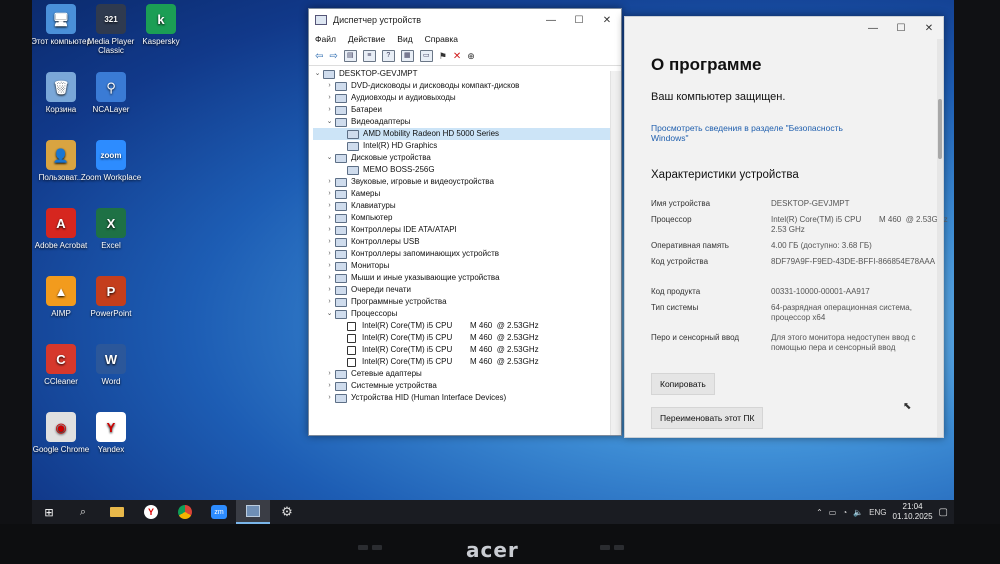 The width and height of the screenshot is (1000, 564). What do you see at coordinates (111, 297) in the screenshot?
I see `desktop-icon: P PowerPoint` at bounding box center [111, 297].